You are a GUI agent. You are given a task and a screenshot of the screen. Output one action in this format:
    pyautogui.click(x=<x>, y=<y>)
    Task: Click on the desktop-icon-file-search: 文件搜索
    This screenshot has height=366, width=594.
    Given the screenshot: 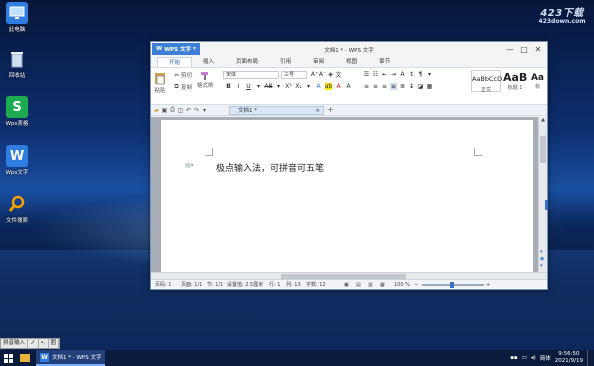 What is the action you would take?
    pyautogui.click(x=17, y=209)
    